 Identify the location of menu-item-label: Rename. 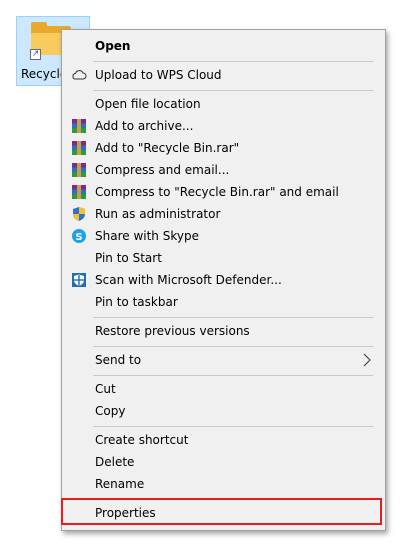
(120, 484).